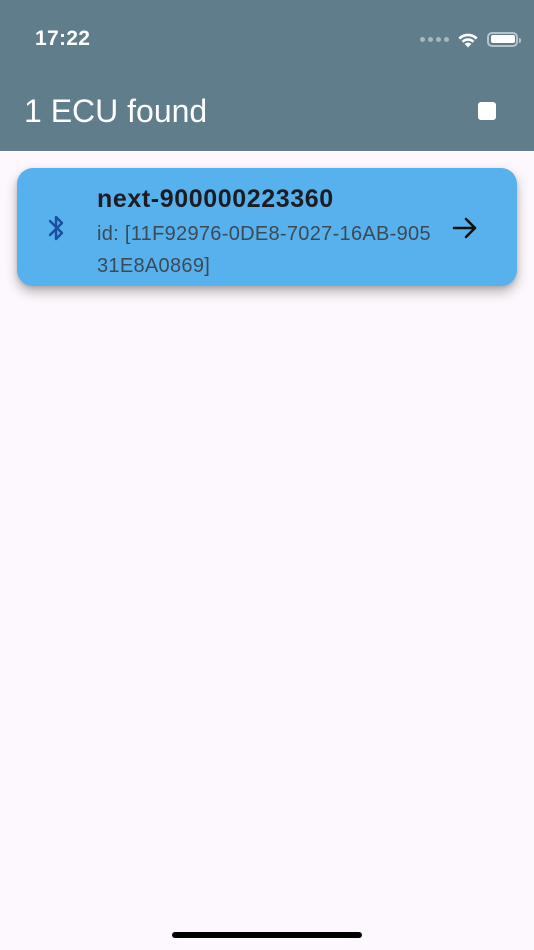  Describe the element at coordinates (215, 199) in the screenshot. I see `device-name: next-900000223360` at that location.